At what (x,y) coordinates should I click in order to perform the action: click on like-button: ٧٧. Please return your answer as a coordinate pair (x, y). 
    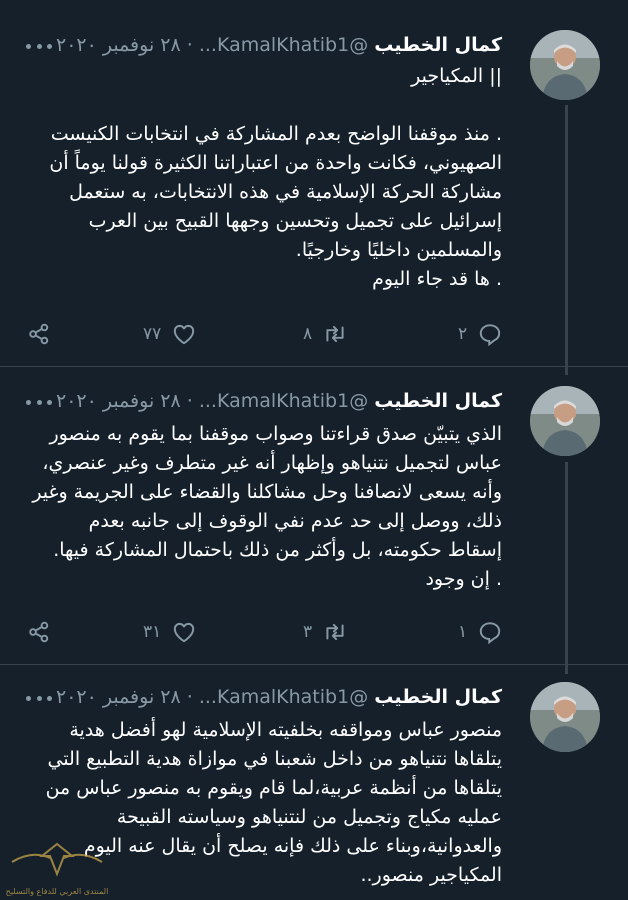
    Looking at the image, I should click on (170, 334).